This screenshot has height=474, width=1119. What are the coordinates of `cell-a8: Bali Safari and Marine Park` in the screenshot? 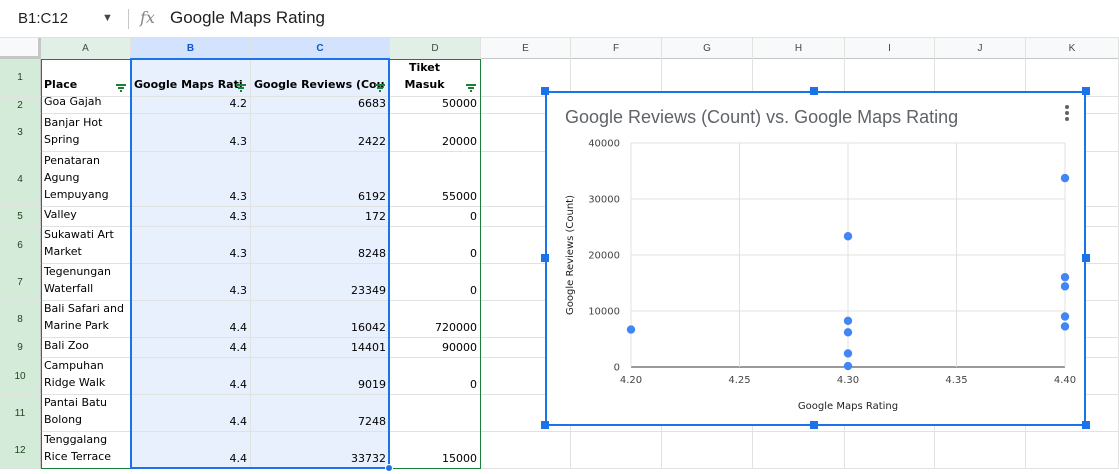 It's located at (86, 319).